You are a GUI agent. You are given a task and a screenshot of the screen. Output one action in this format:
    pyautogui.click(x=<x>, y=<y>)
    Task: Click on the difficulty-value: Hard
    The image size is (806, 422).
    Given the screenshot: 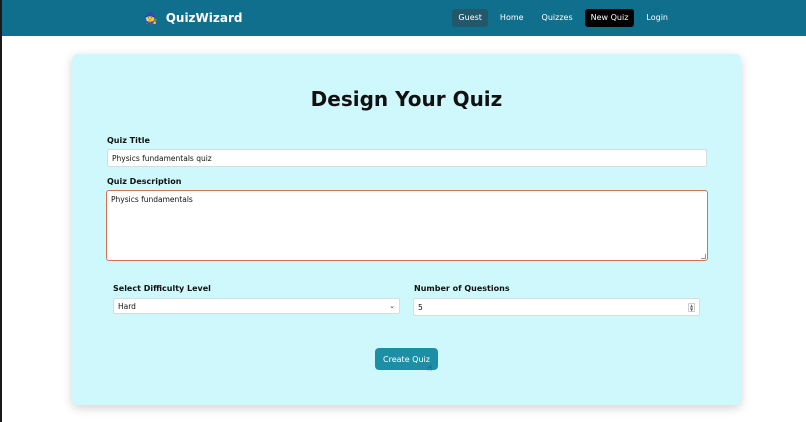 What is the action you would take?
    pyautogui.click(x=127, y=306)
    